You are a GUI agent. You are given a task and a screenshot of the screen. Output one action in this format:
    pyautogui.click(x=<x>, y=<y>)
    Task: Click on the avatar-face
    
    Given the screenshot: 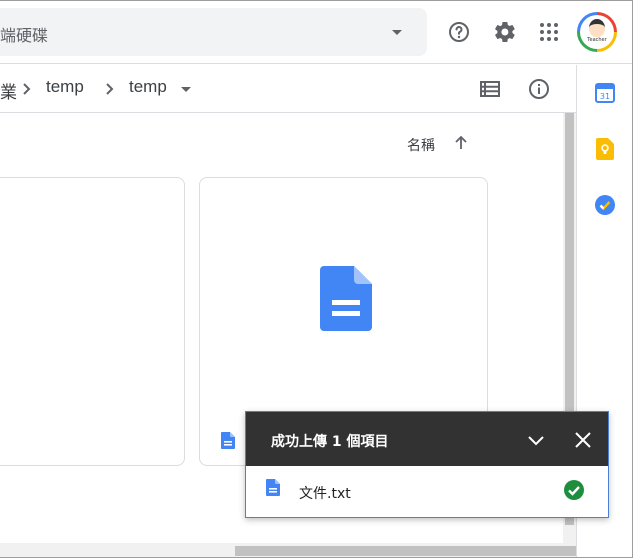 What is the action you would take?
    pyautogui.click(x=597, y=28)
    